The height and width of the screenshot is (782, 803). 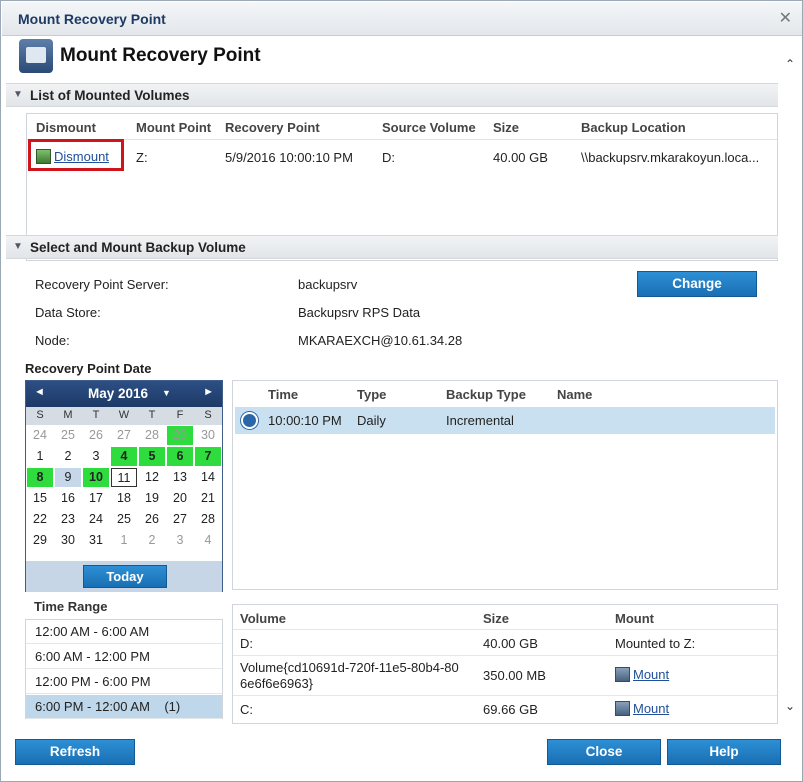 I want to click on select-mount-section-header: ▼ Select and Mount Backup Volume, so click(x=392, y=247).